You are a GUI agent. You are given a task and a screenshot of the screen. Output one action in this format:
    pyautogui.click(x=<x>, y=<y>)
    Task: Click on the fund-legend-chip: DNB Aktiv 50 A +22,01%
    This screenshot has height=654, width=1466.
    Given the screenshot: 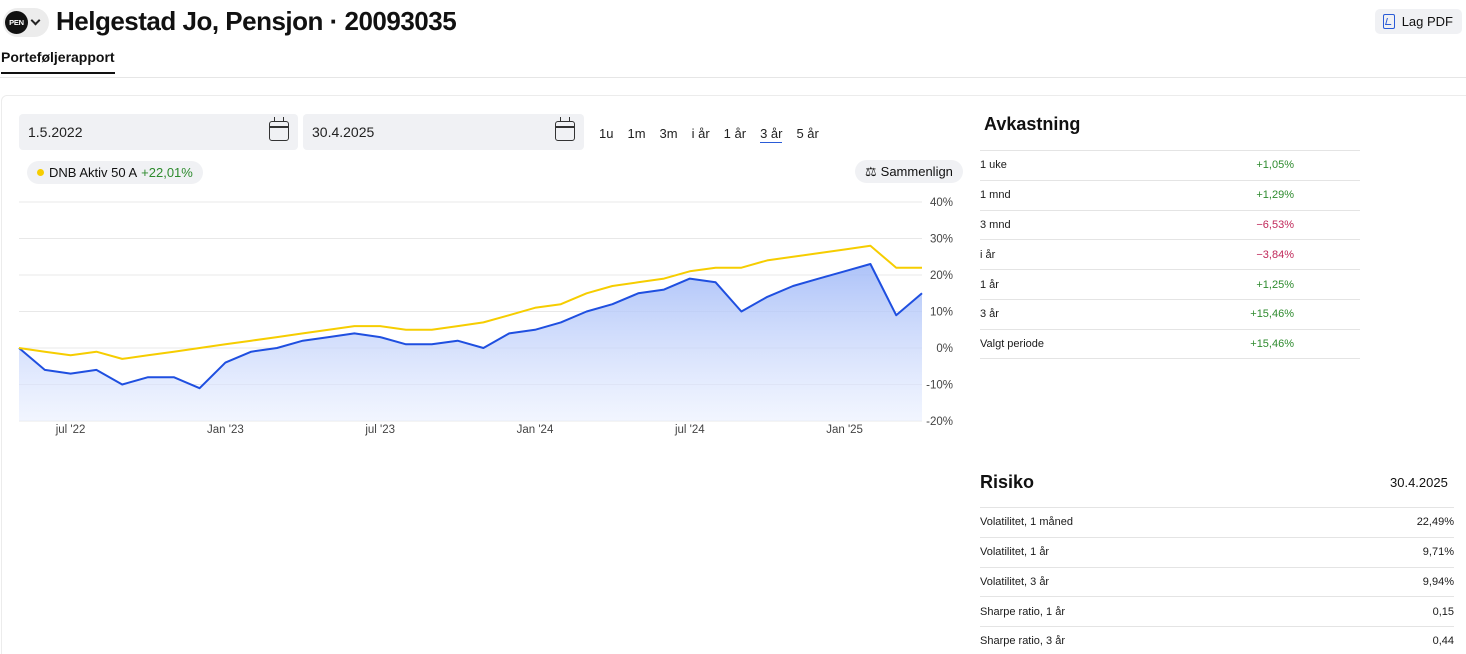 What is the action you would take?
    pyautogui.click(x=115, y=172)
    